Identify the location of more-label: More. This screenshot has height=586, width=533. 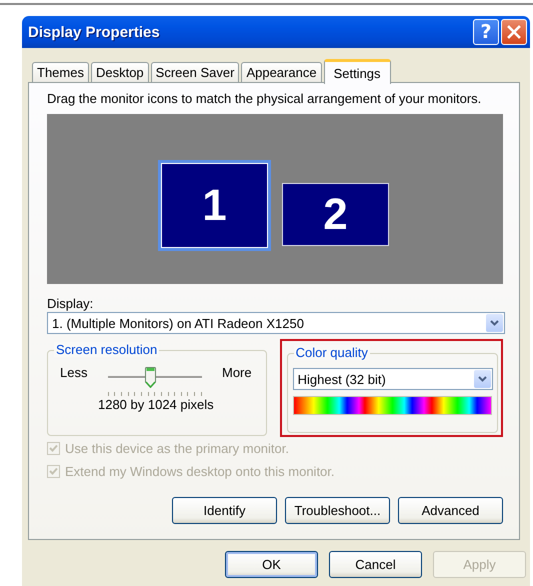
(237, 373).